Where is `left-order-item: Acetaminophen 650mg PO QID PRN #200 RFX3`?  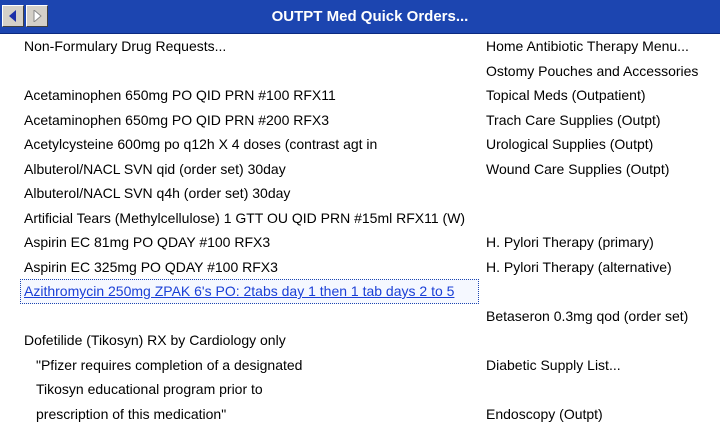
left-order-item: Acetaminophen 650mg PO QID PRN #200 RFX3 is located at coordinates (251, 120).